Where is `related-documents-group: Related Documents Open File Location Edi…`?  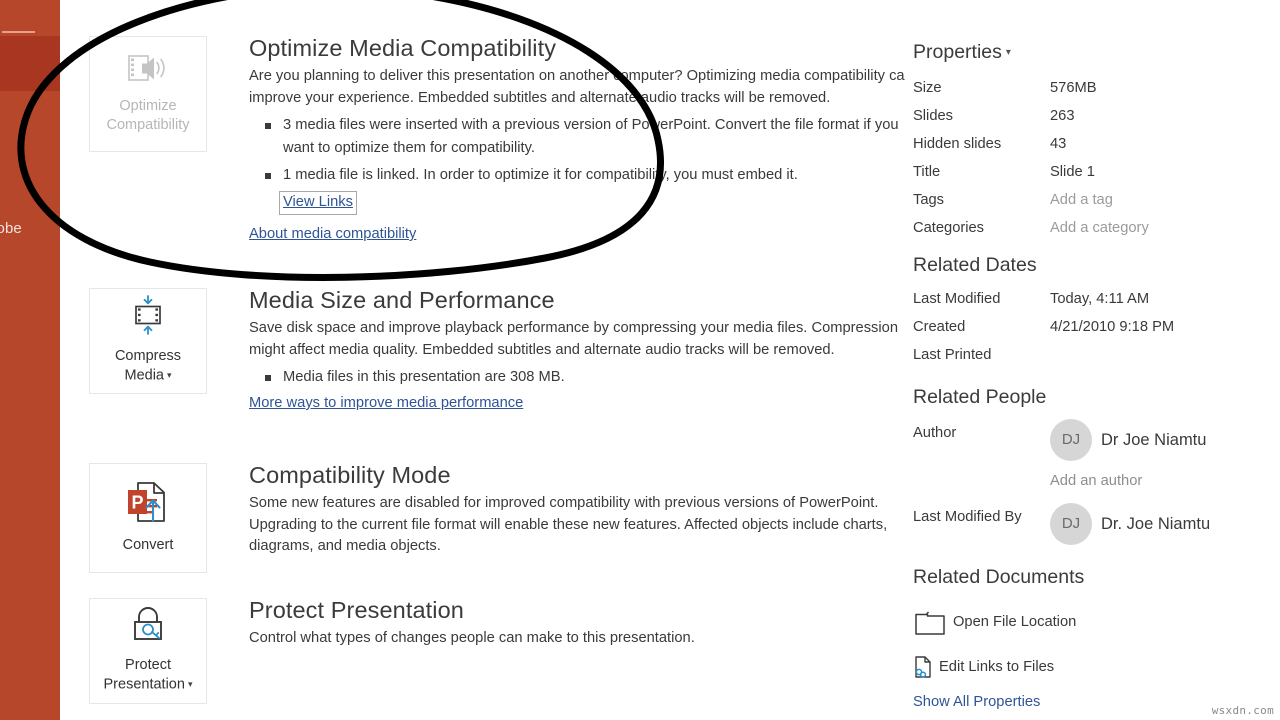 related-documents-group: Related Documents Open File Location Edi… is located at coordinates (1093, 639).